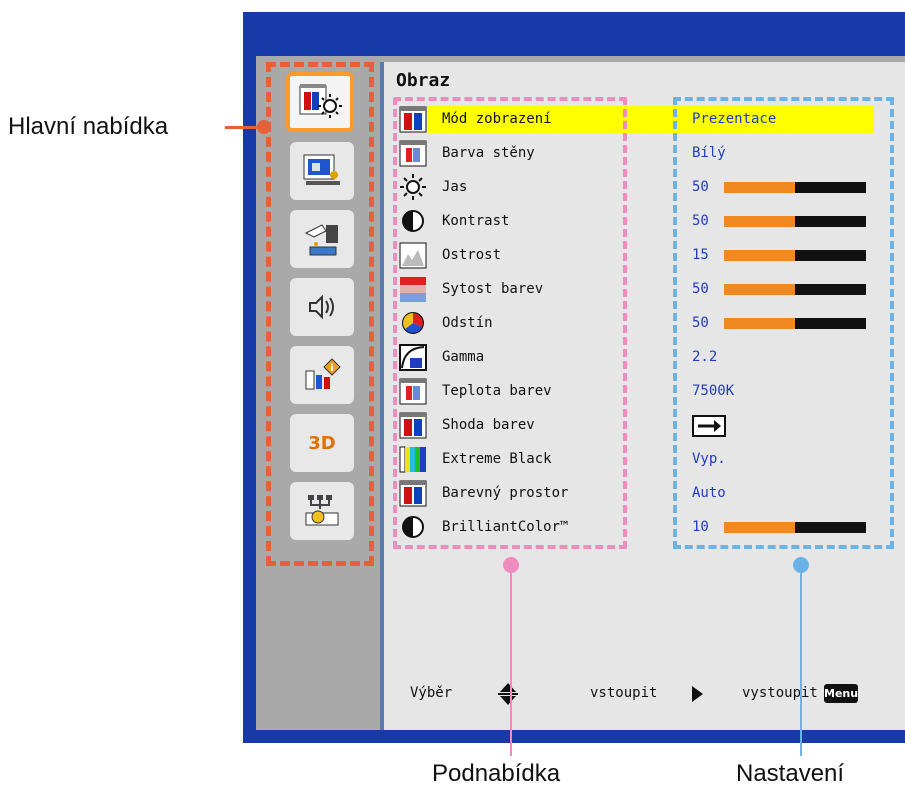 Image resolution: width=905 pixels, height=810 pixels. I want to click on main-menu-leader, so click(243, 127).